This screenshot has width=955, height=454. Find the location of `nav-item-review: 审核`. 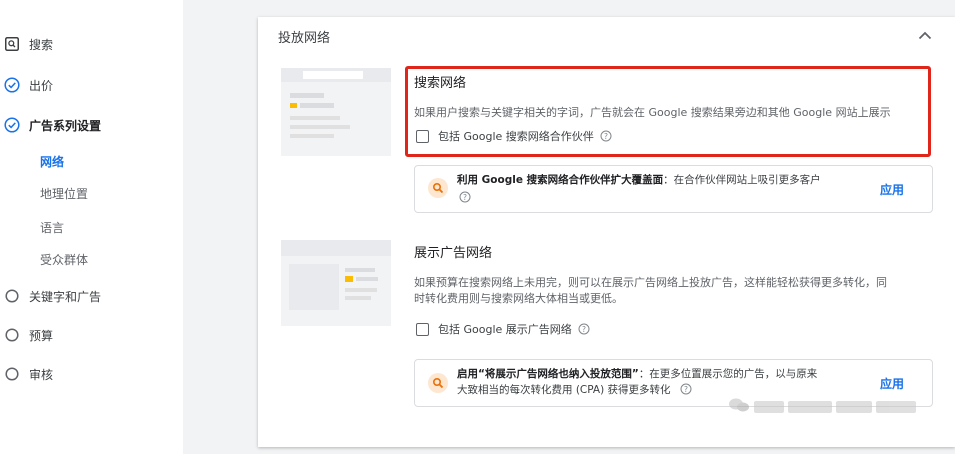

nav-item-review: 审核 is located at coordinates (26, 374).